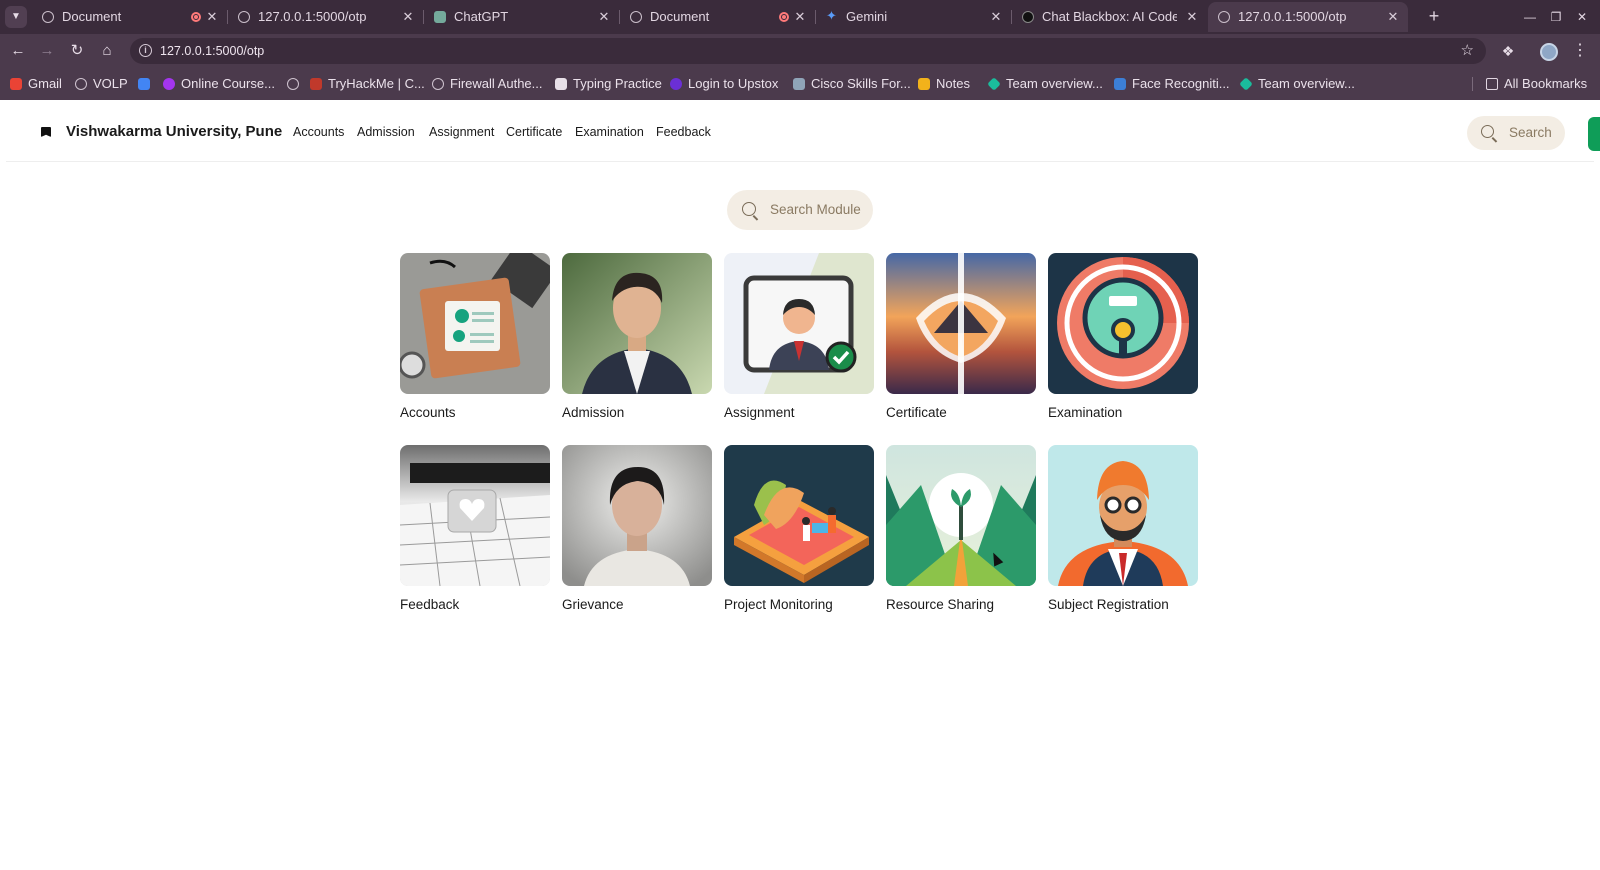 This screenshot has width=1600, height=870. Describe the element at coordinates (799, 339) in the screenshot. I see `module-card-assignment: Assignment` at that location.